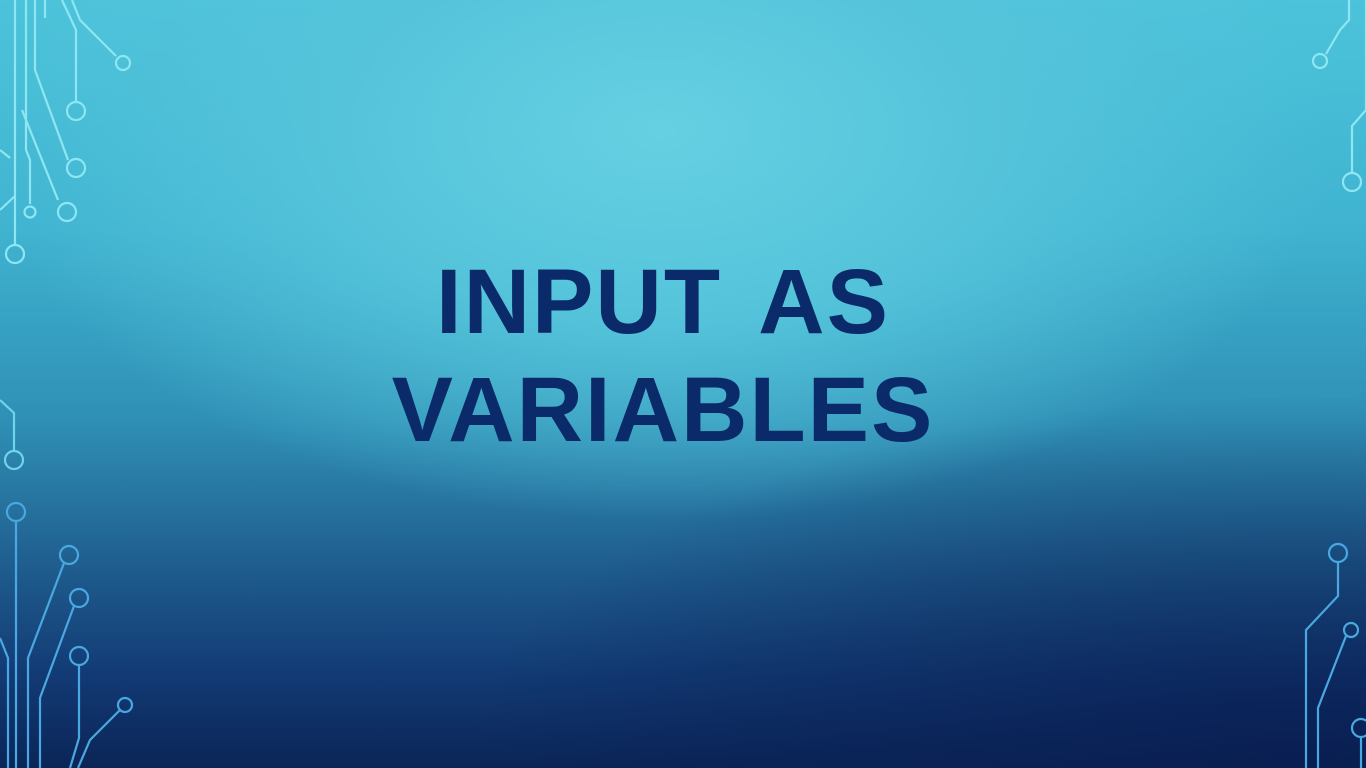 Image resolution: width=1366 pixels, height=768 pixels. What do you see at coordinates (663, 410) in the screenshot?
I see `slide-title-line-2: VARIABLES` at bounding box center [663, 410].